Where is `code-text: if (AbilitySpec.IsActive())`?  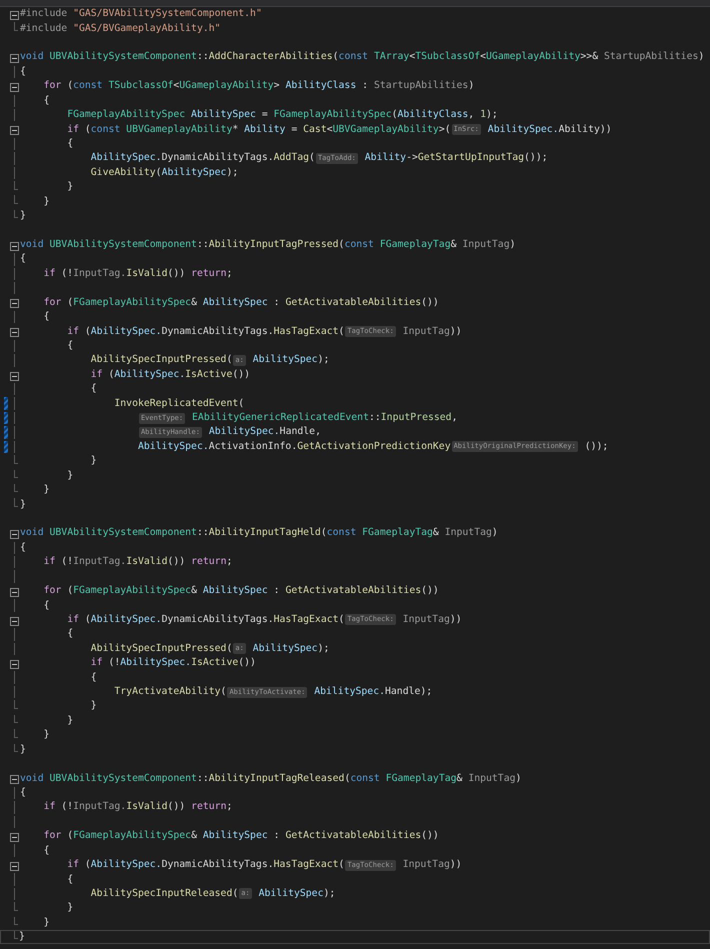 code-text: if (AbilitySpec.IsActive()) is located at coordinates (170, 375).